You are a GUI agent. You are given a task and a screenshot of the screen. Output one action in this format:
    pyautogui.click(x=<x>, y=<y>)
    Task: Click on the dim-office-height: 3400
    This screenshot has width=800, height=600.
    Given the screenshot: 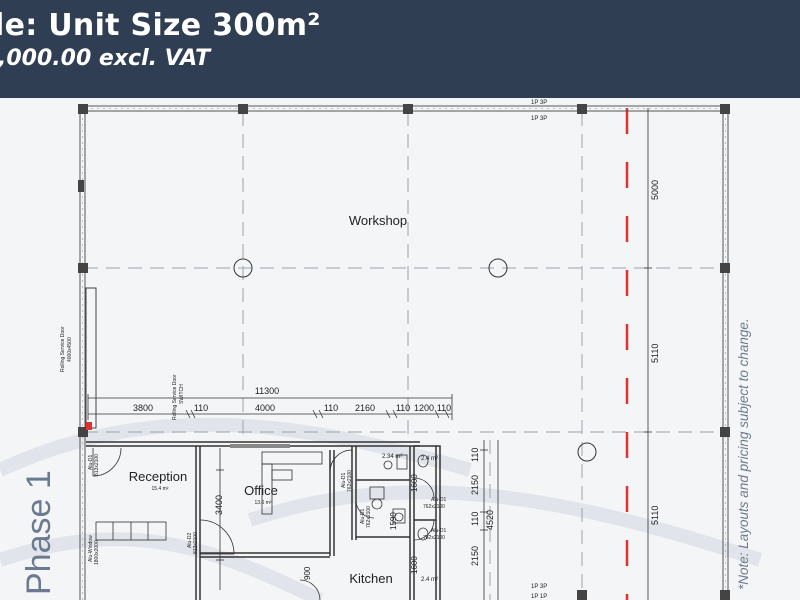 What is the action you would take?
    pyautogui.click(x=219, y=505)
    